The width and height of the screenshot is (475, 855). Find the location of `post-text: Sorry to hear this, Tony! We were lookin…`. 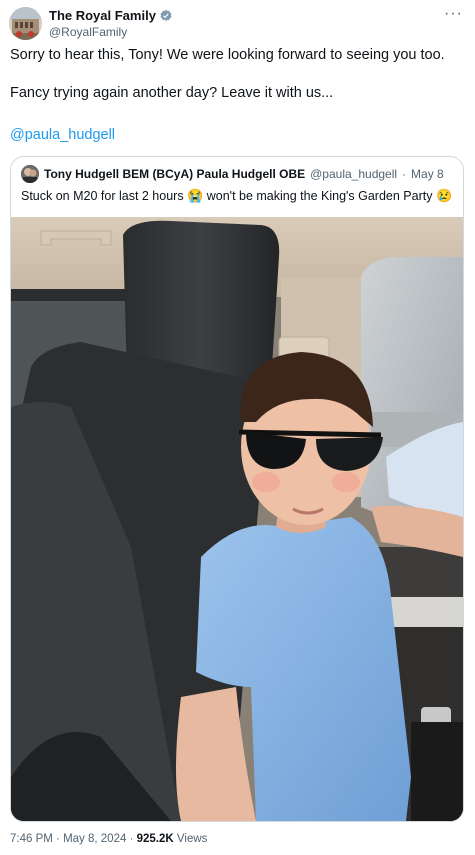

post-text: Sorry to hear this, Tony! We were lookin… is located at coordinates (235, 74).